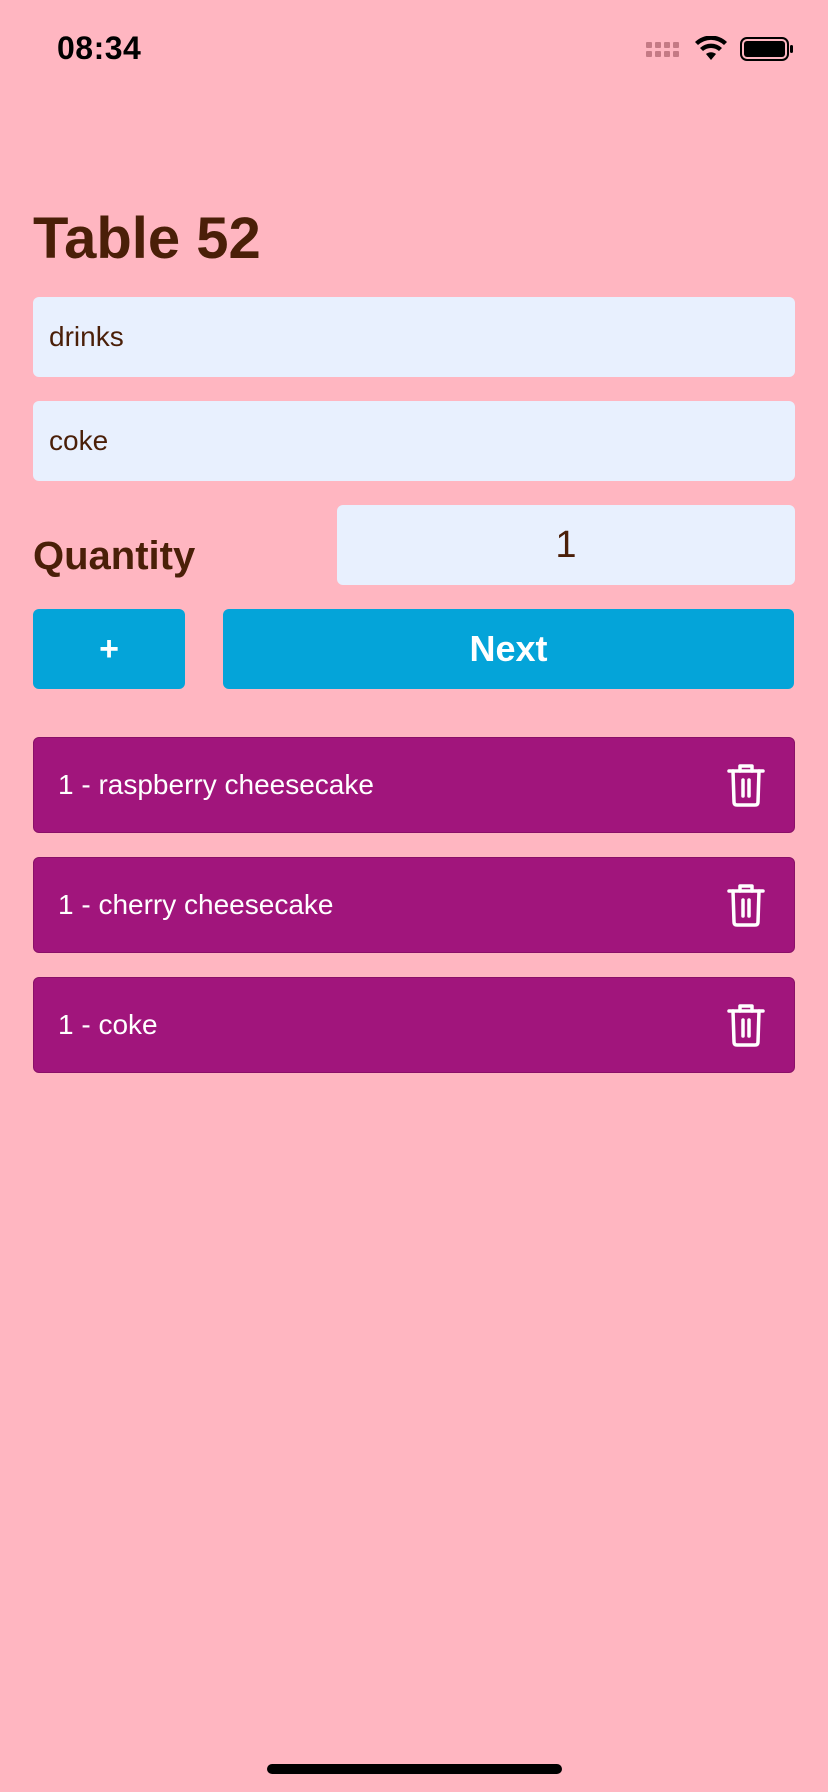 The height and width of the screenshot is (1792, 828). Describe the element at coordinates (109, 649) in the screenshot. I see `add-item-button: +` at that location.